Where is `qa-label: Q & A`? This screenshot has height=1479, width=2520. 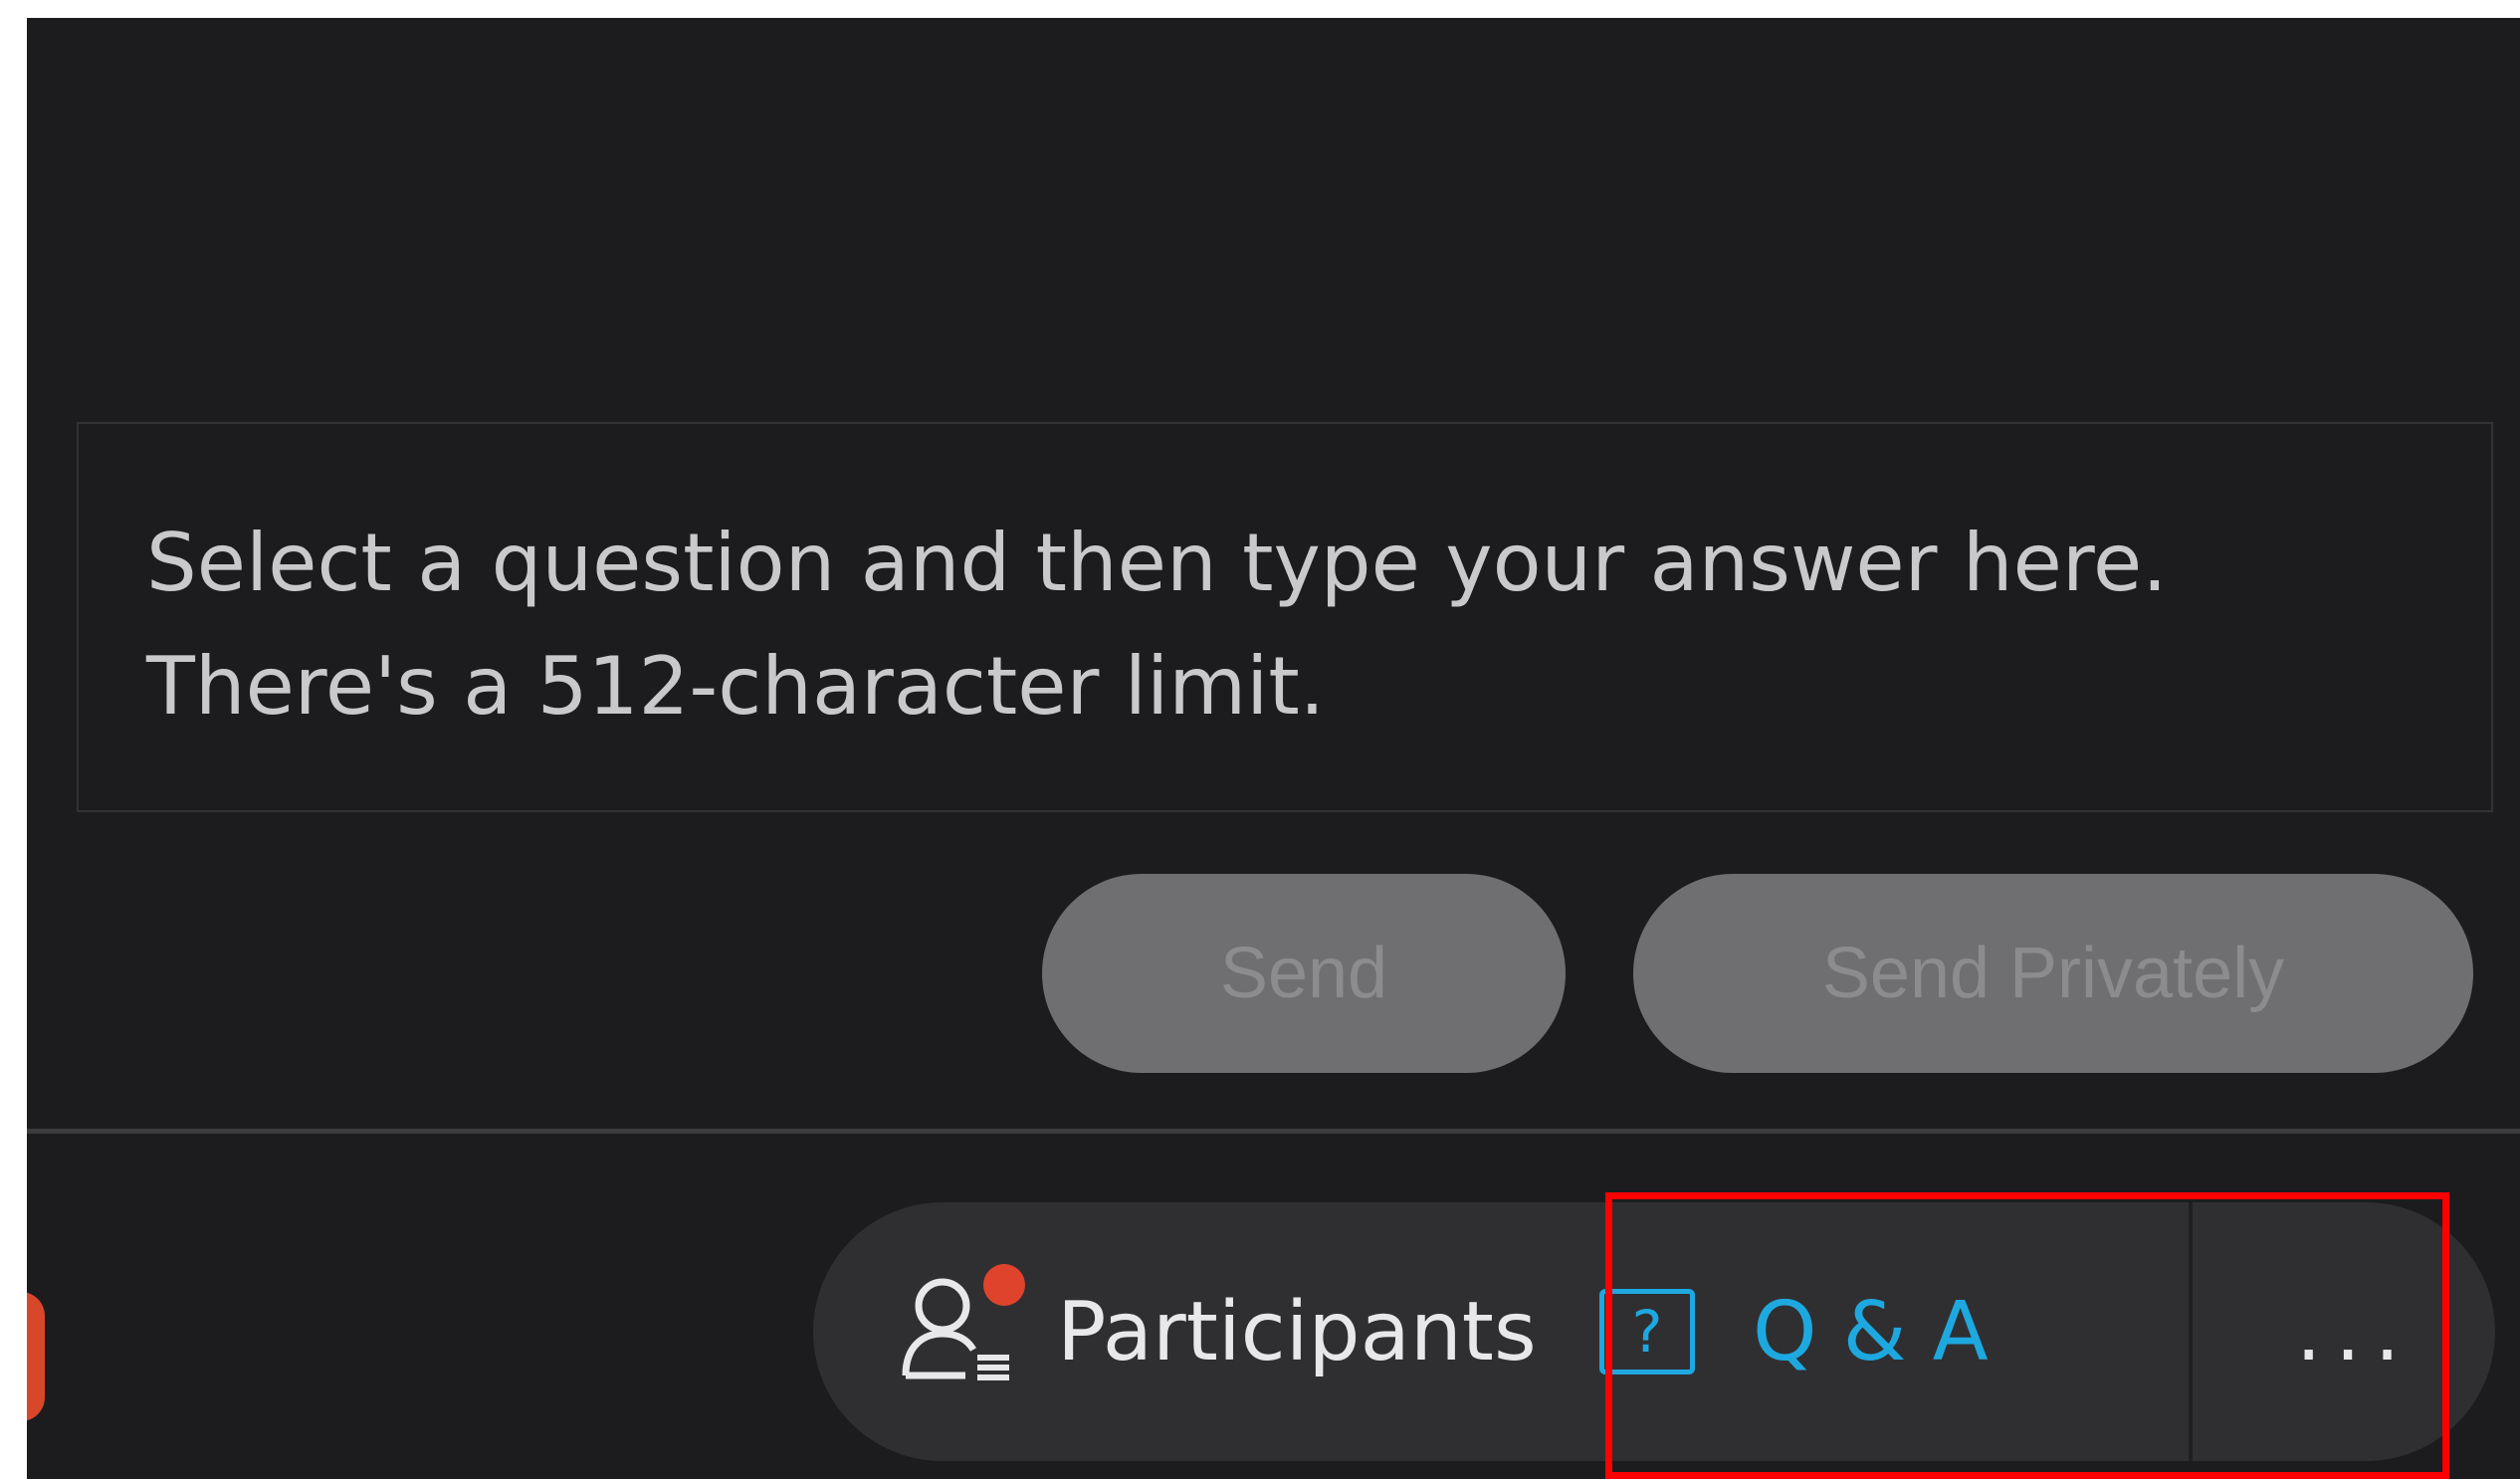
qa-label: Q & A is located at coordinates (1871, 1331).